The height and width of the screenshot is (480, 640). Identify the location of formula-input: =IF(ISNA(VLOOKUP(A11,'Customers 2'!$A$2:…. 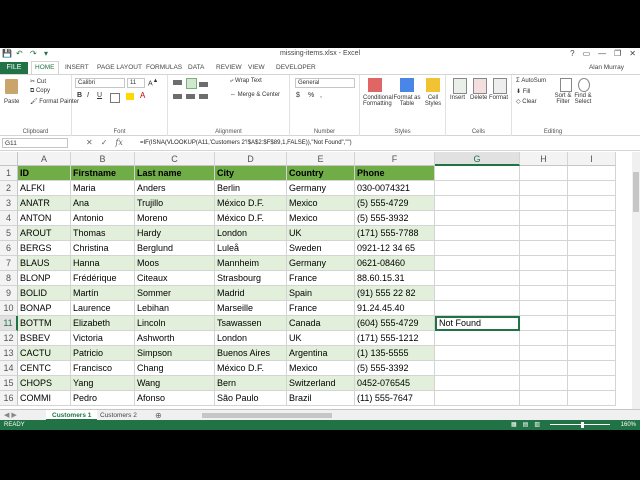
(387, 143).